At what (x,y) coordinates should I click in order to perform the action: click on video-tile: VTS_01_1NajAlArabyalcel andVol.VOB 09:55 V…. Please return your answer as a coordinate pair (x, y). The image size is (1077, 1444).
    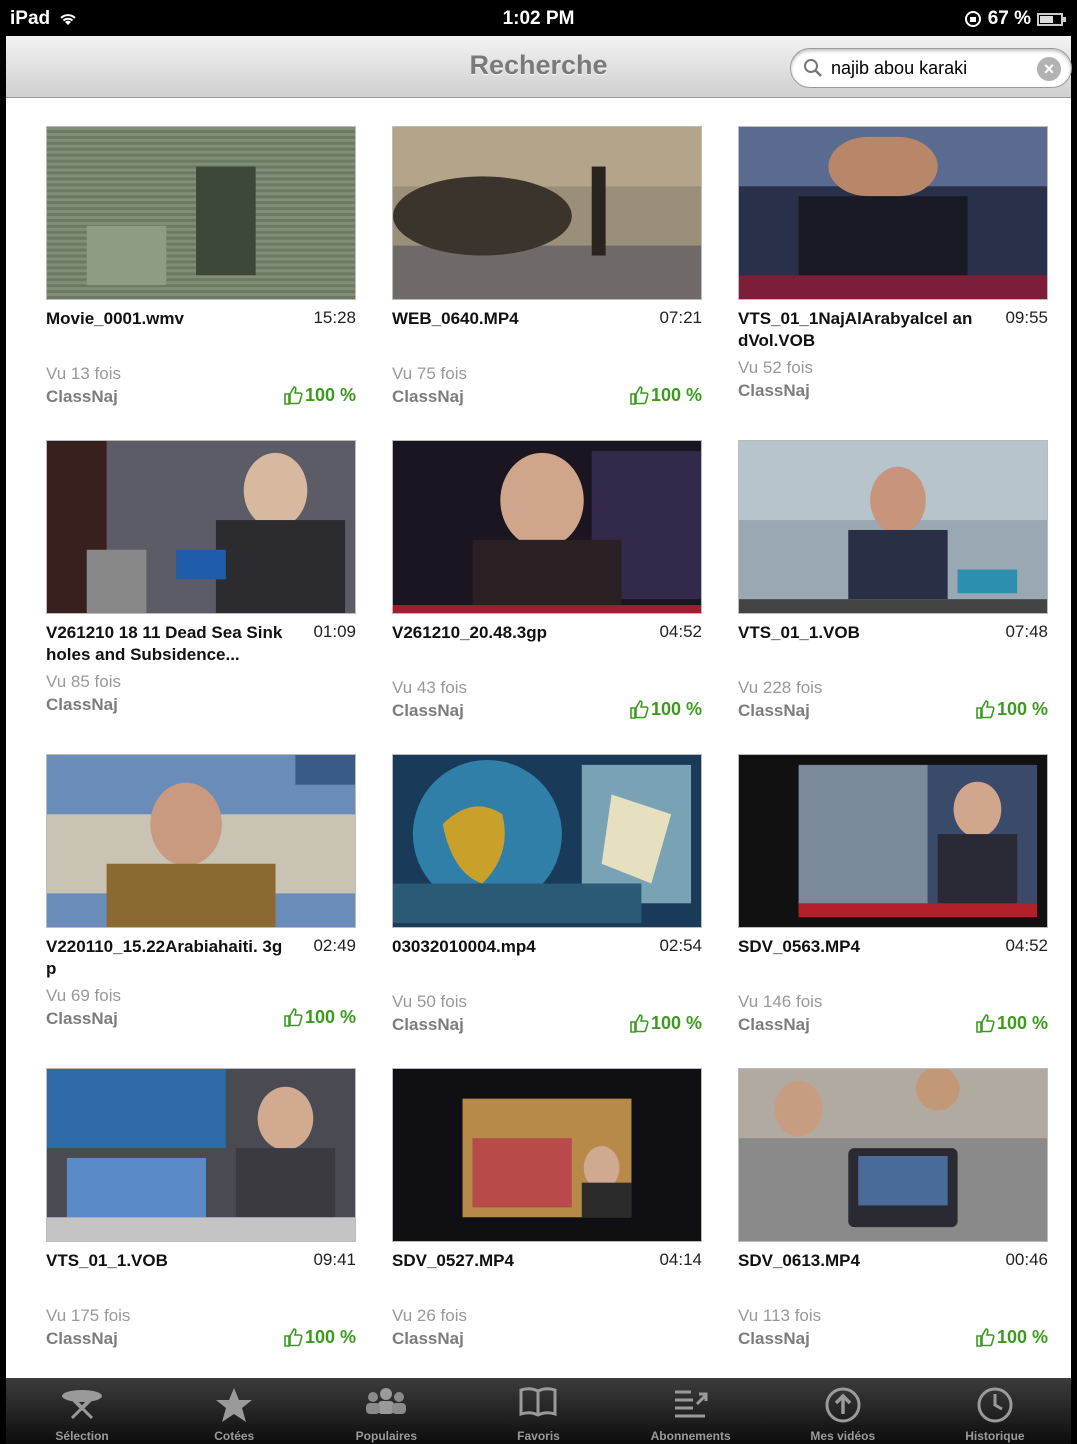
    Looking at the image, I should click on (893, 276).